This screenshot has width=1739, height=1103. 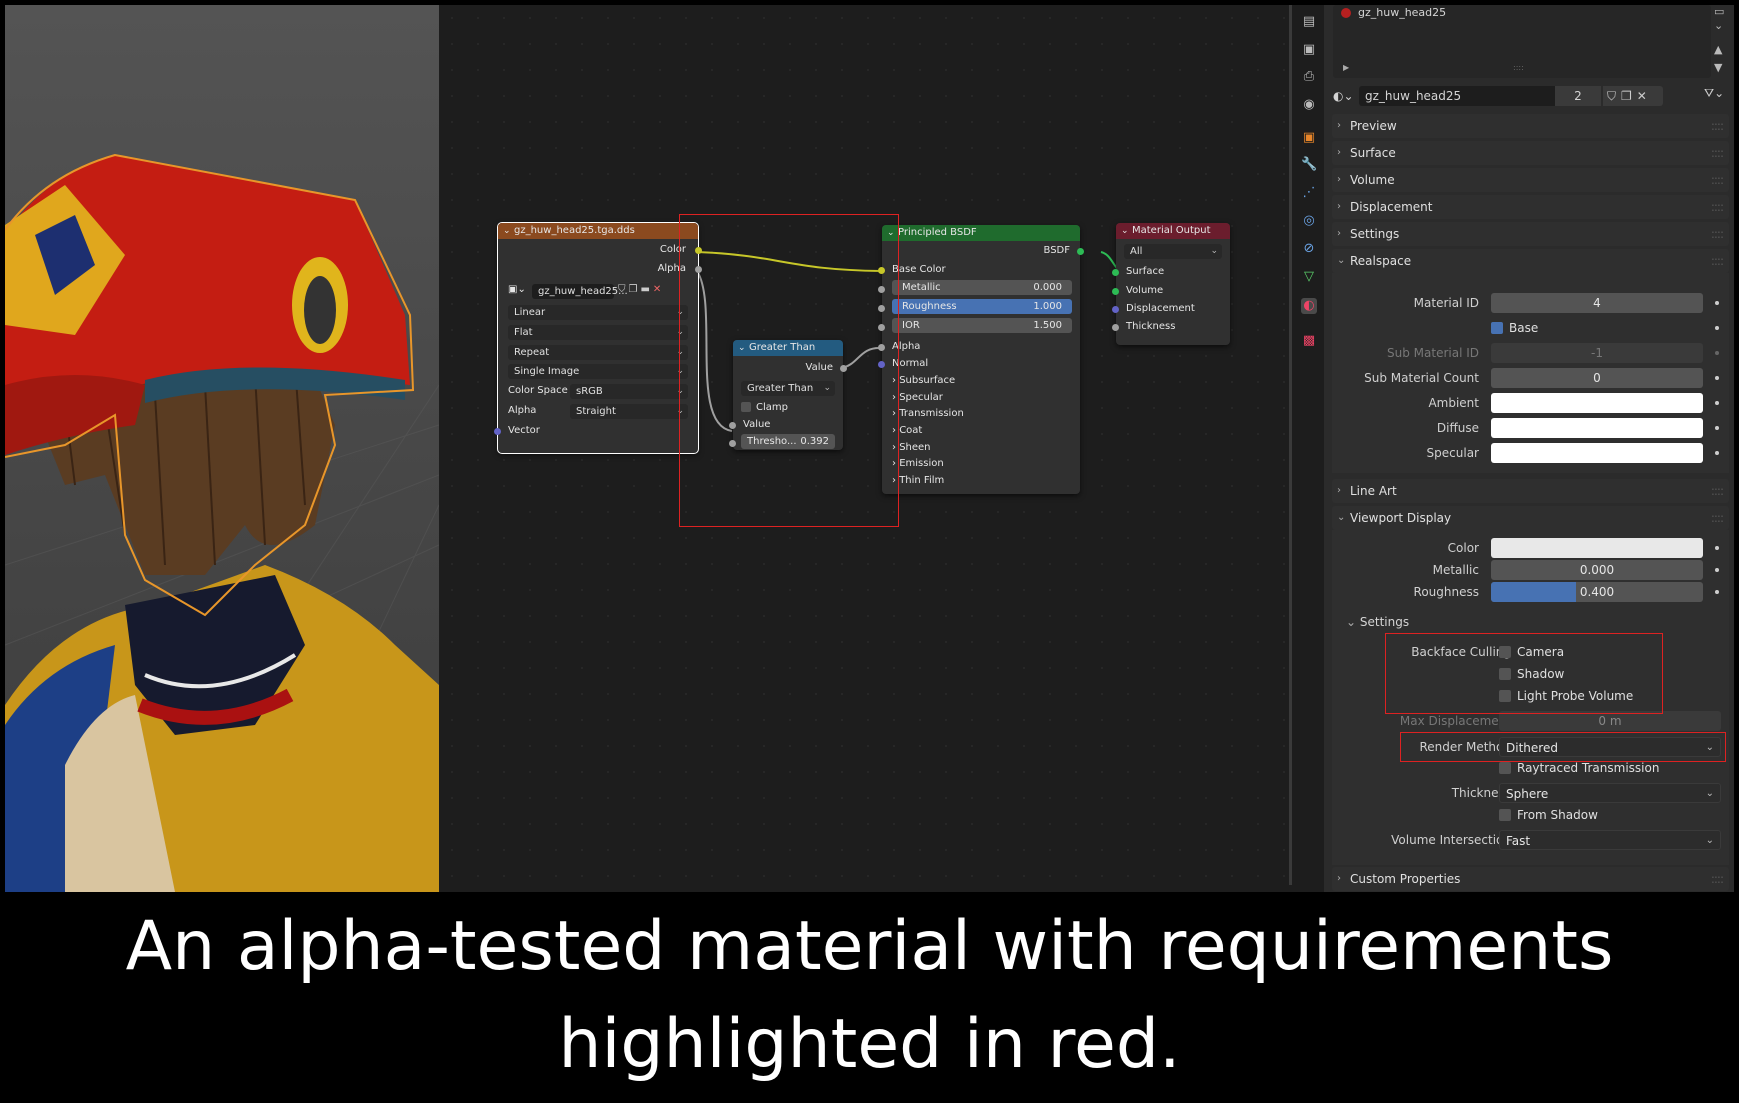 I want to click on panel-preview: › Preview::::, so click(x=1530, y=126).